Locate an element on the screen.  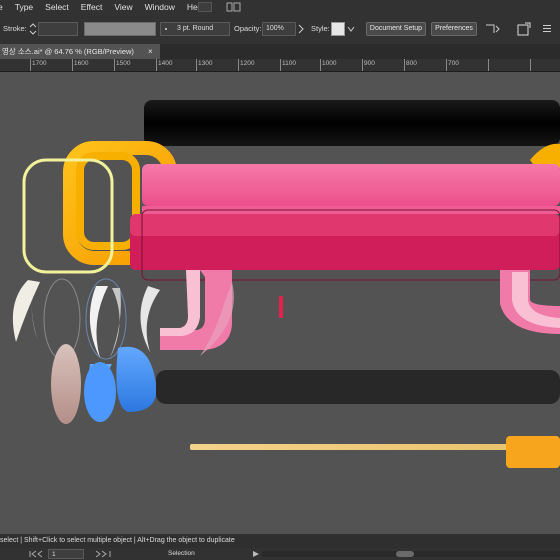
dark-bar-bottom is located at coordinates (358, 387).